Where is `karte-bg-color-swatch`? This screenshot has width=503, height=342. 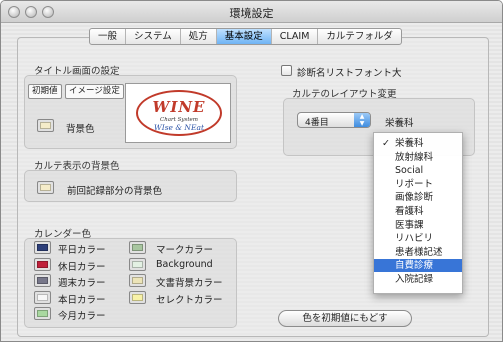 karte-bg-color-swatch is located at coordinates (45, 187).